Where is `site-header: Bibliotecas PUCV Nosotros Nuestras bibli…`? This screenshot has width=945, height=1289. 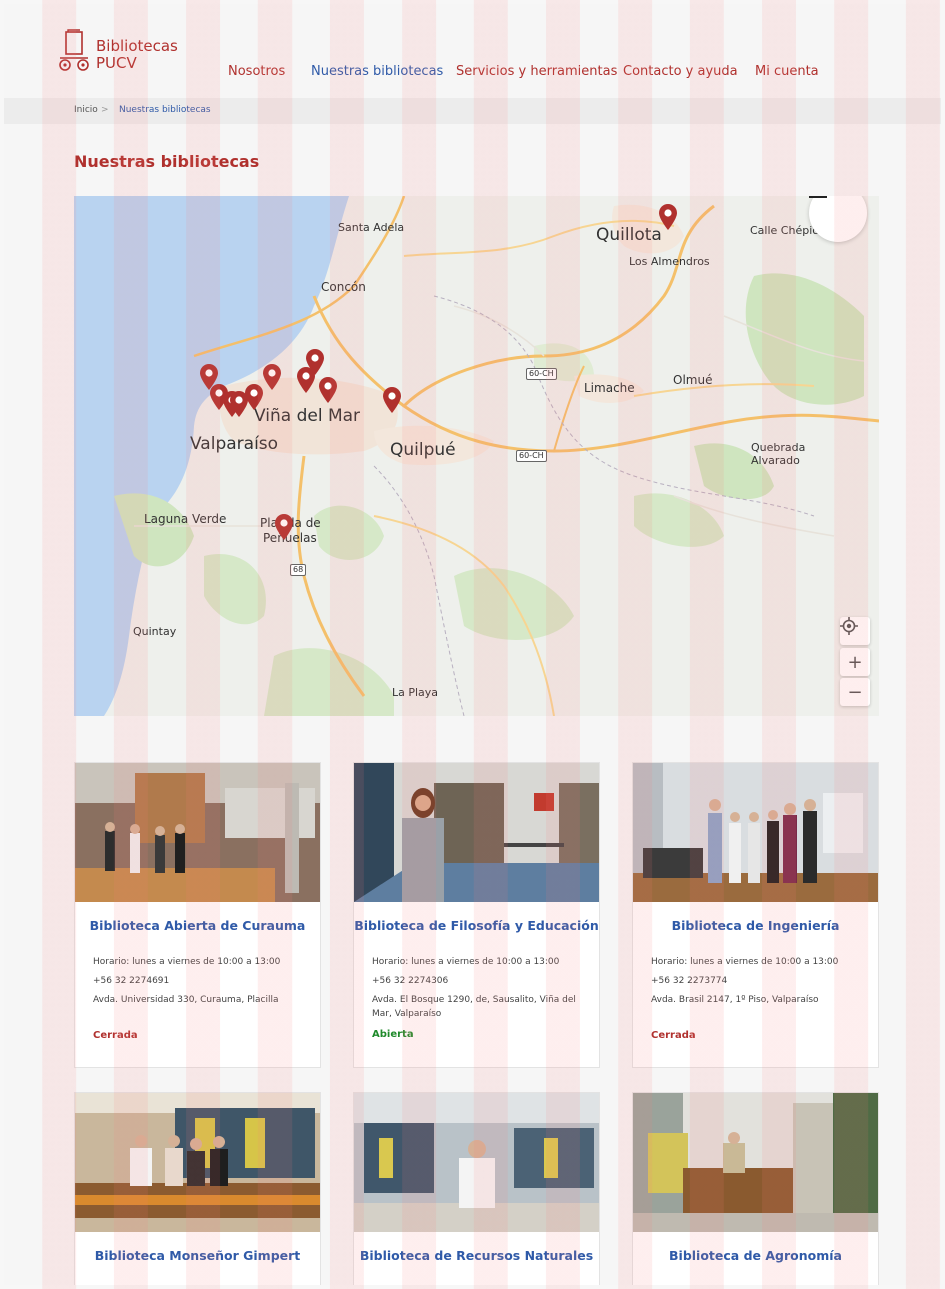 site-header: Bibliotecas PUCV Nosotros Nuestras bibli… is located at coordinates (472, 51).